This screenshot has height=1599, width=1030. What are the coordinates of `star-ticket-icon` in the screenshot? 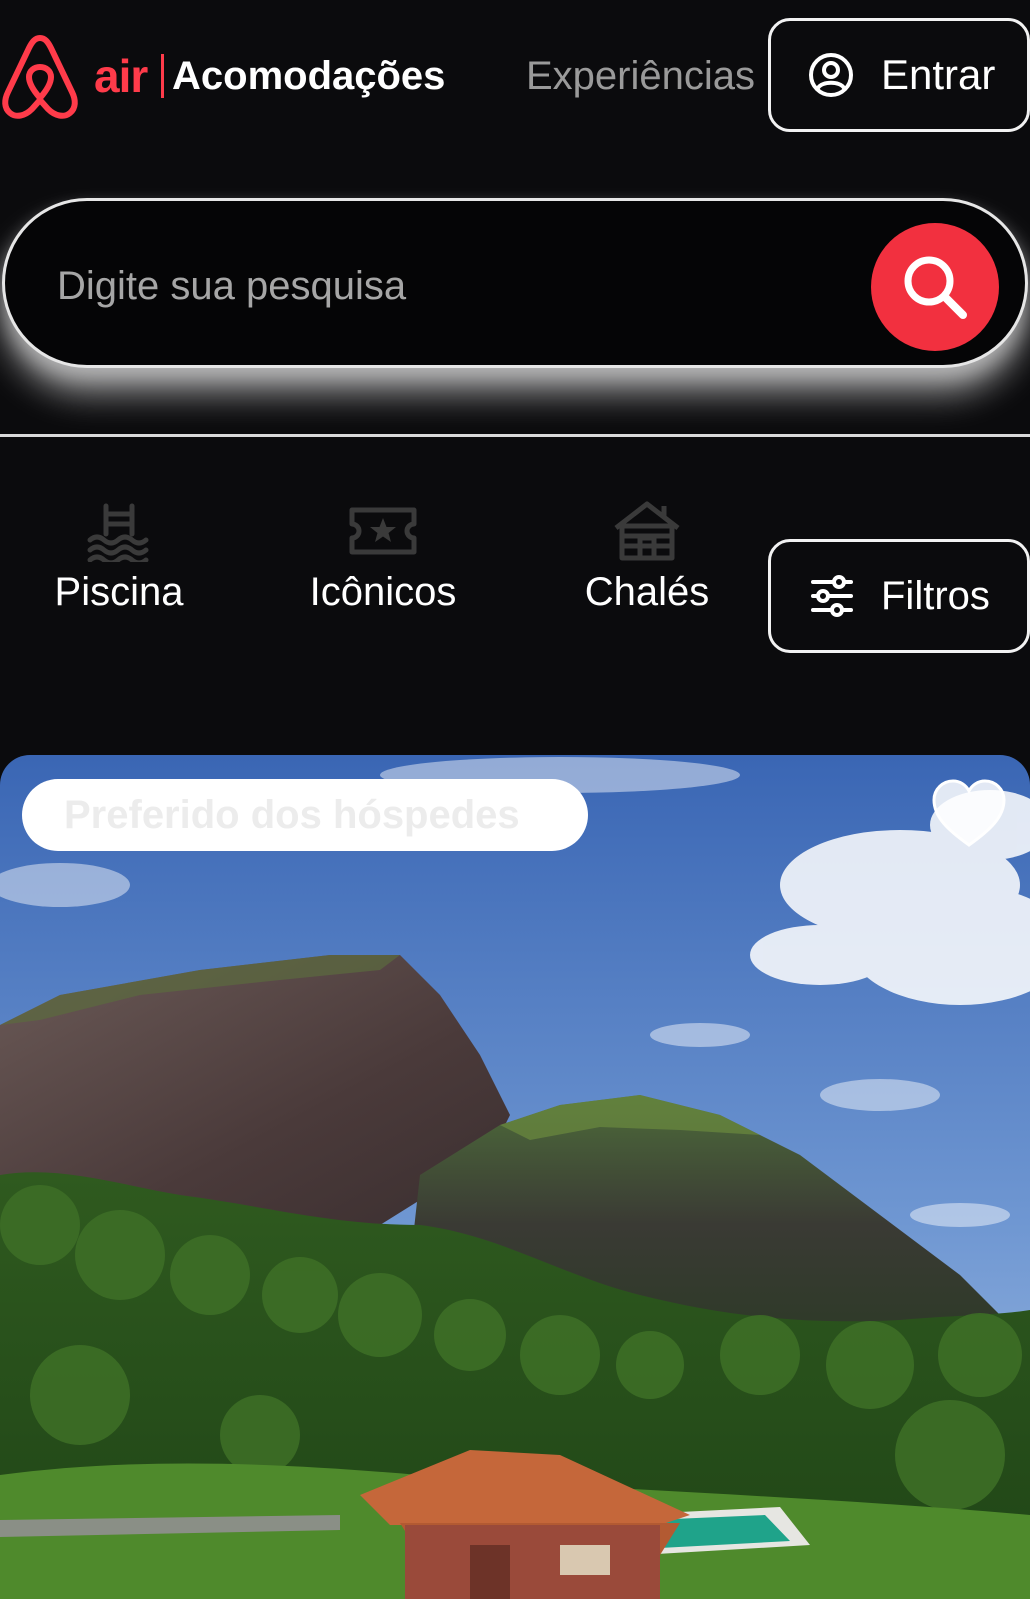 It's located at (383, 531).